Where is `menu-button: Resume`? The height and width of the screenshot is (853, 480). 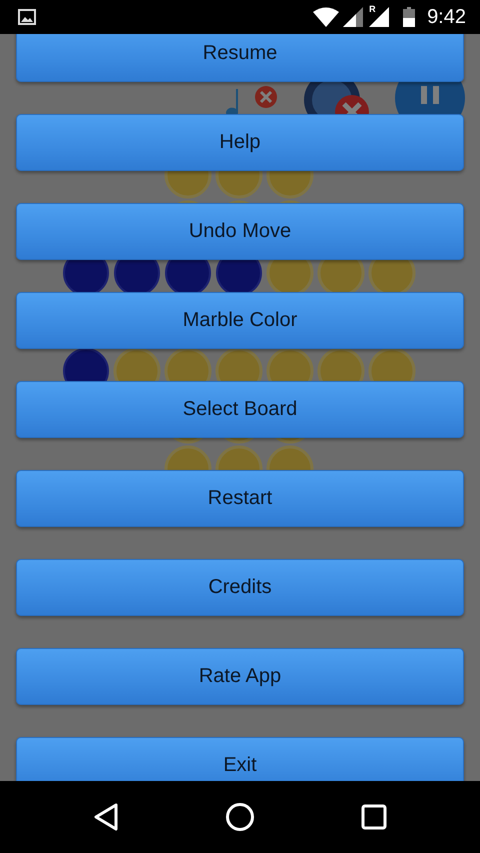
menu-button: Resume is located at coordinates (240, 58).